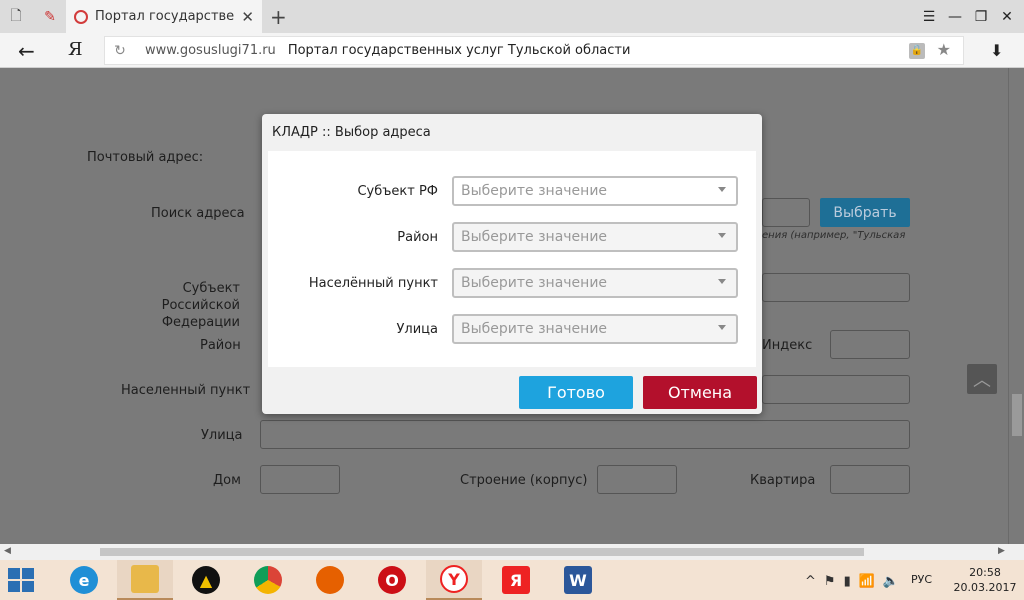 The height and width of the screenshot is (600, 1024). I want to click on opera-icon: O, so click(392, 580).